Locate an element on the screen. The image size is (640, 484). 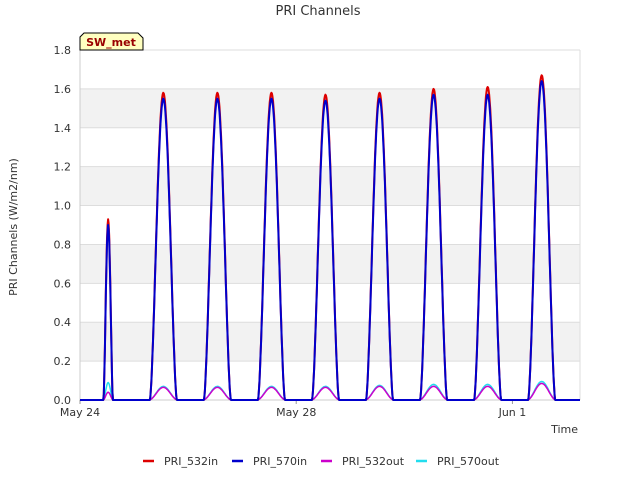
y-tick-label: 1.2 is located at coordinates (63, 167).